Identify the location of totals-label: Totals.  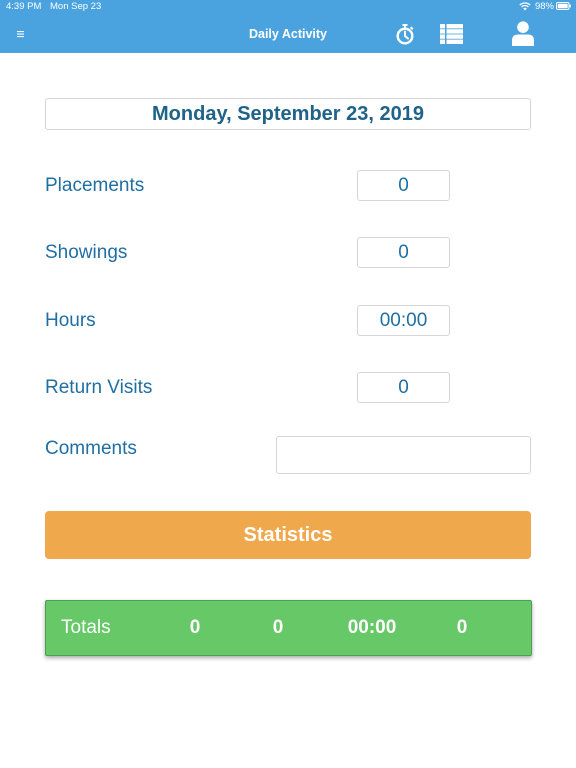
(86, 627).